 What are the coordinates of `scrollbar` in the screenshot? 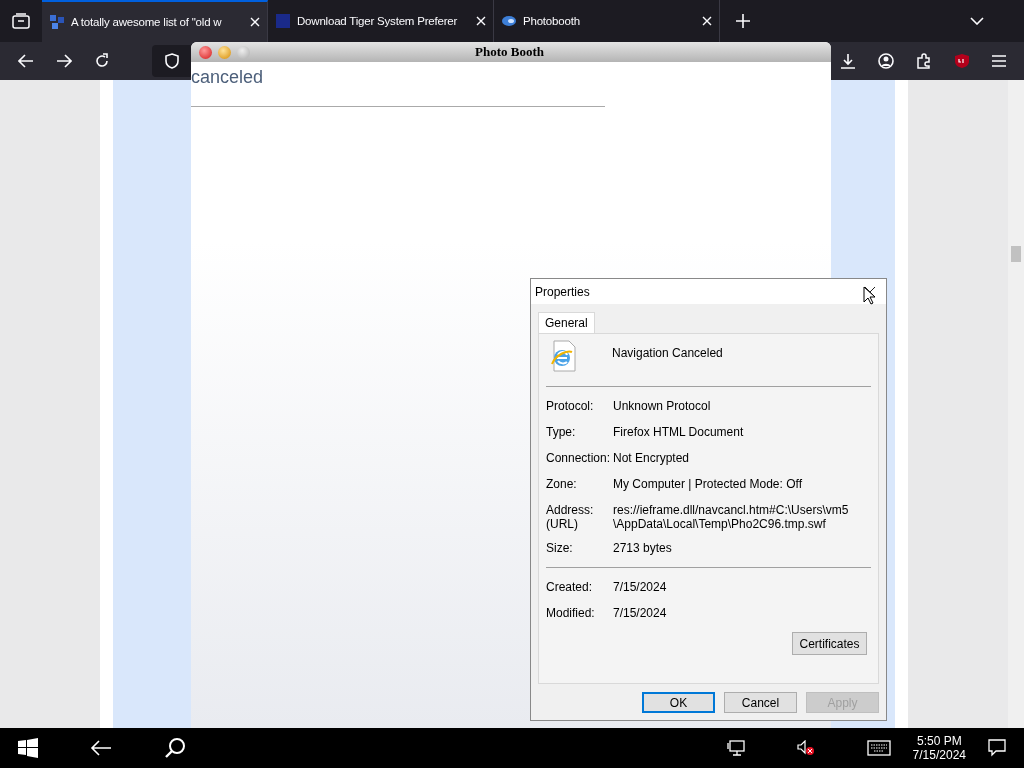 It's located at (1016, 404).